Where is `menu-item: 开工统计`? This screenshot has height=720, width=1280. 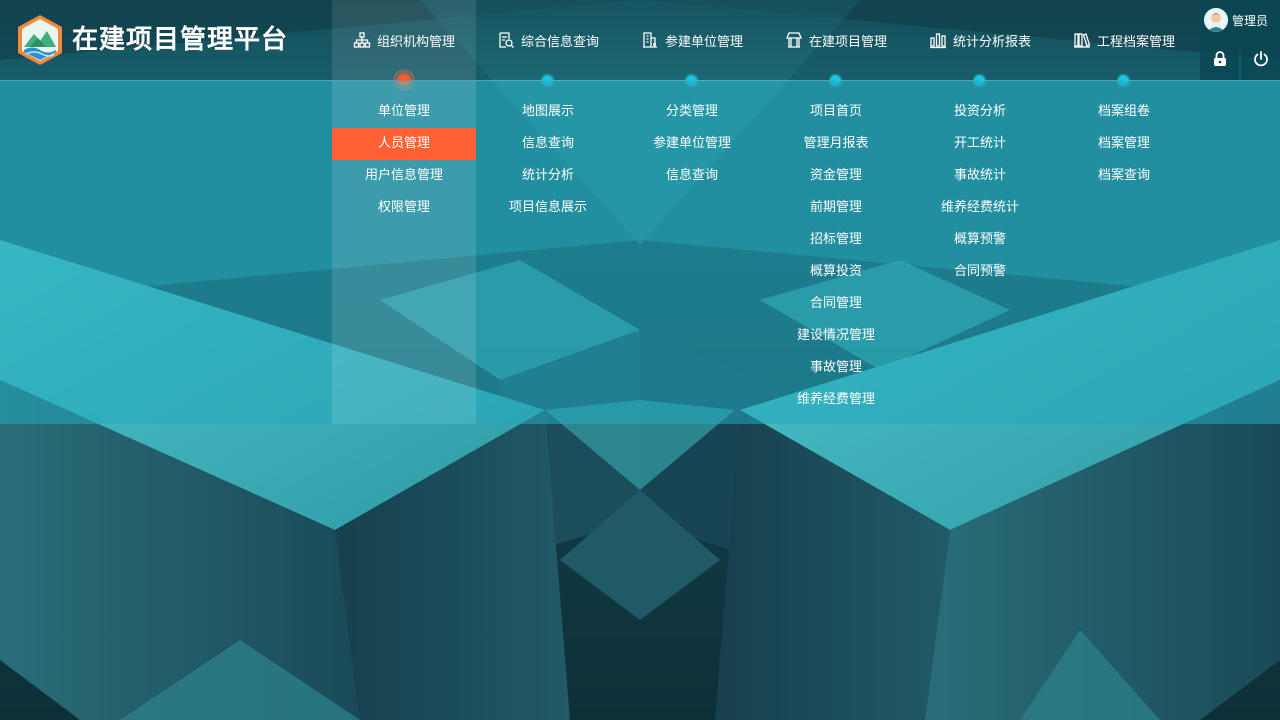 menu-item: 开工统计 is located at coordinates (980, 144).